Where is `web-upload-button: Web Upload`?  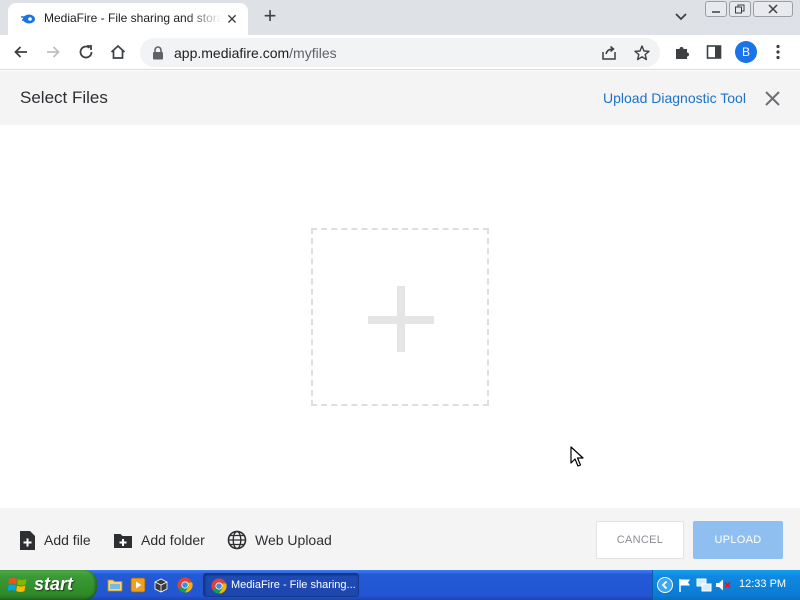 web-upload-button: Web Upload is located at coordinates (279, 540).